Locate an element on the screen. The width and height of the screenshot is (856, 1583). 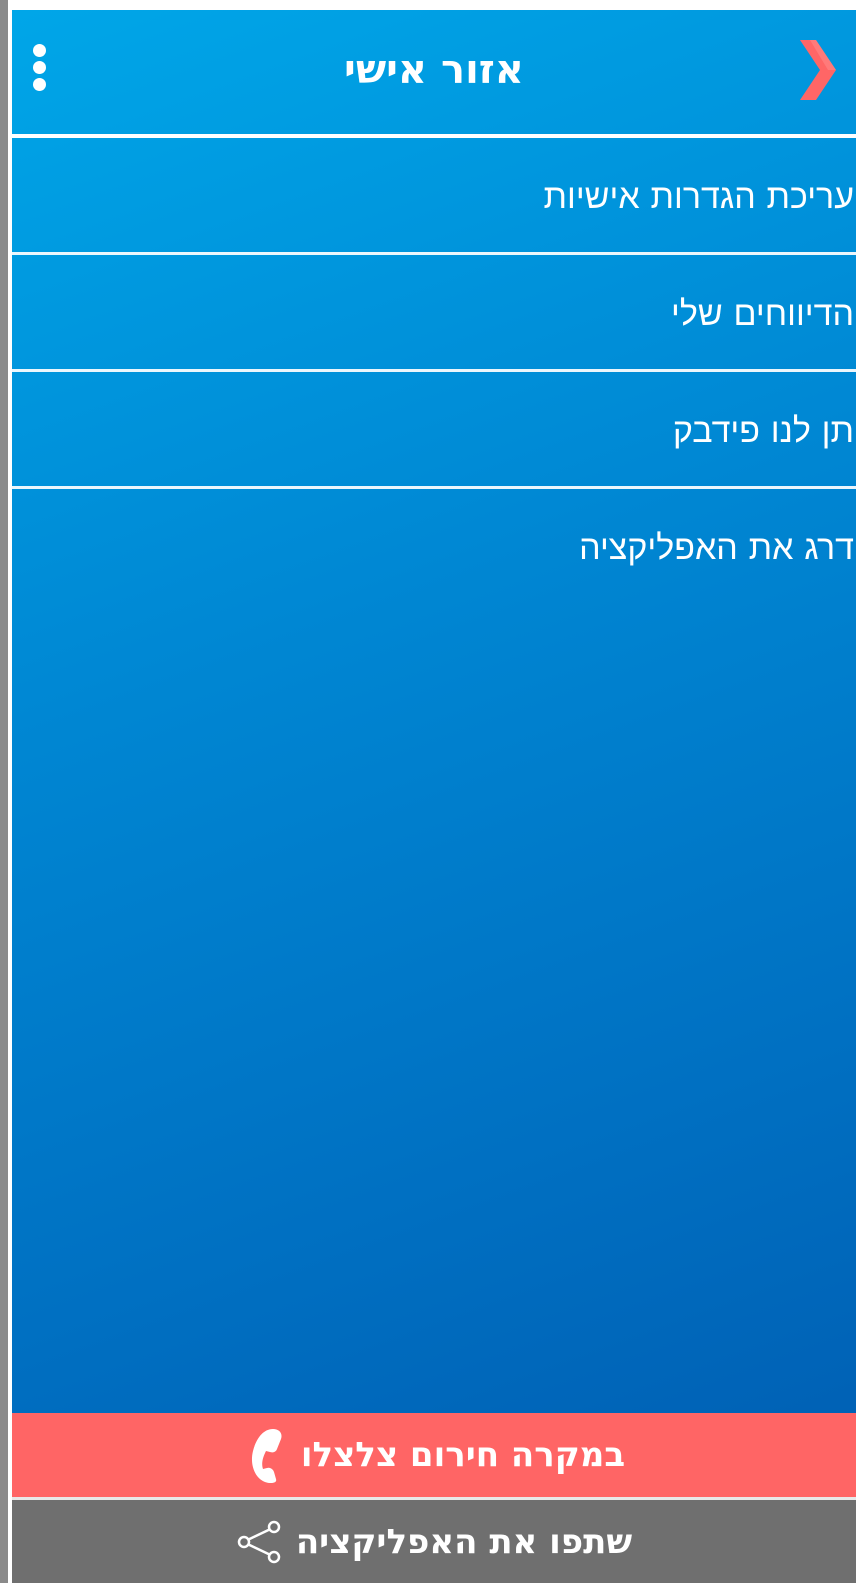
emergency-label: במקרה חירום צלצלו is located at coordinates (463, 1455).